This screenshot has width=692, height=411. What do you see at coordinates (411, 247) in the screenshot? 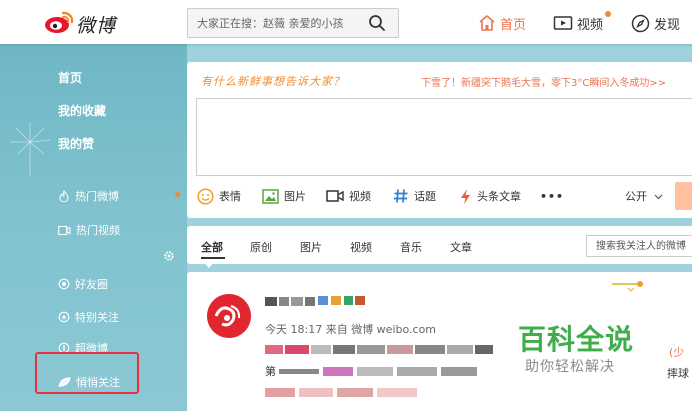
I see `tab-music: 音乐` at bounding box center [411, 247].